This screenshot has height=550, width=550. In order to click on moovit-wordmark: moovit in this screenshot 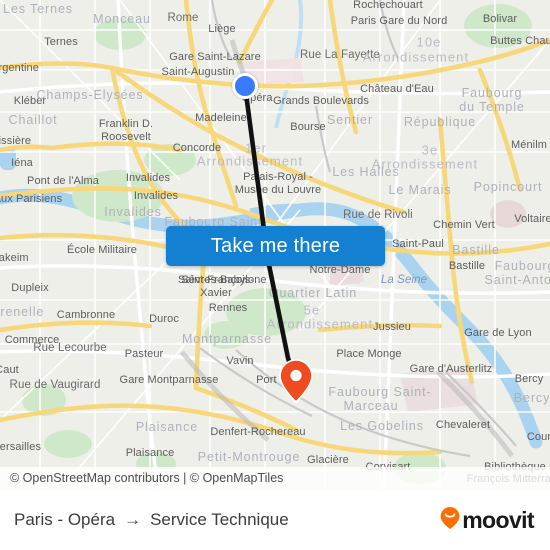, I will do `click(498, 519)`.